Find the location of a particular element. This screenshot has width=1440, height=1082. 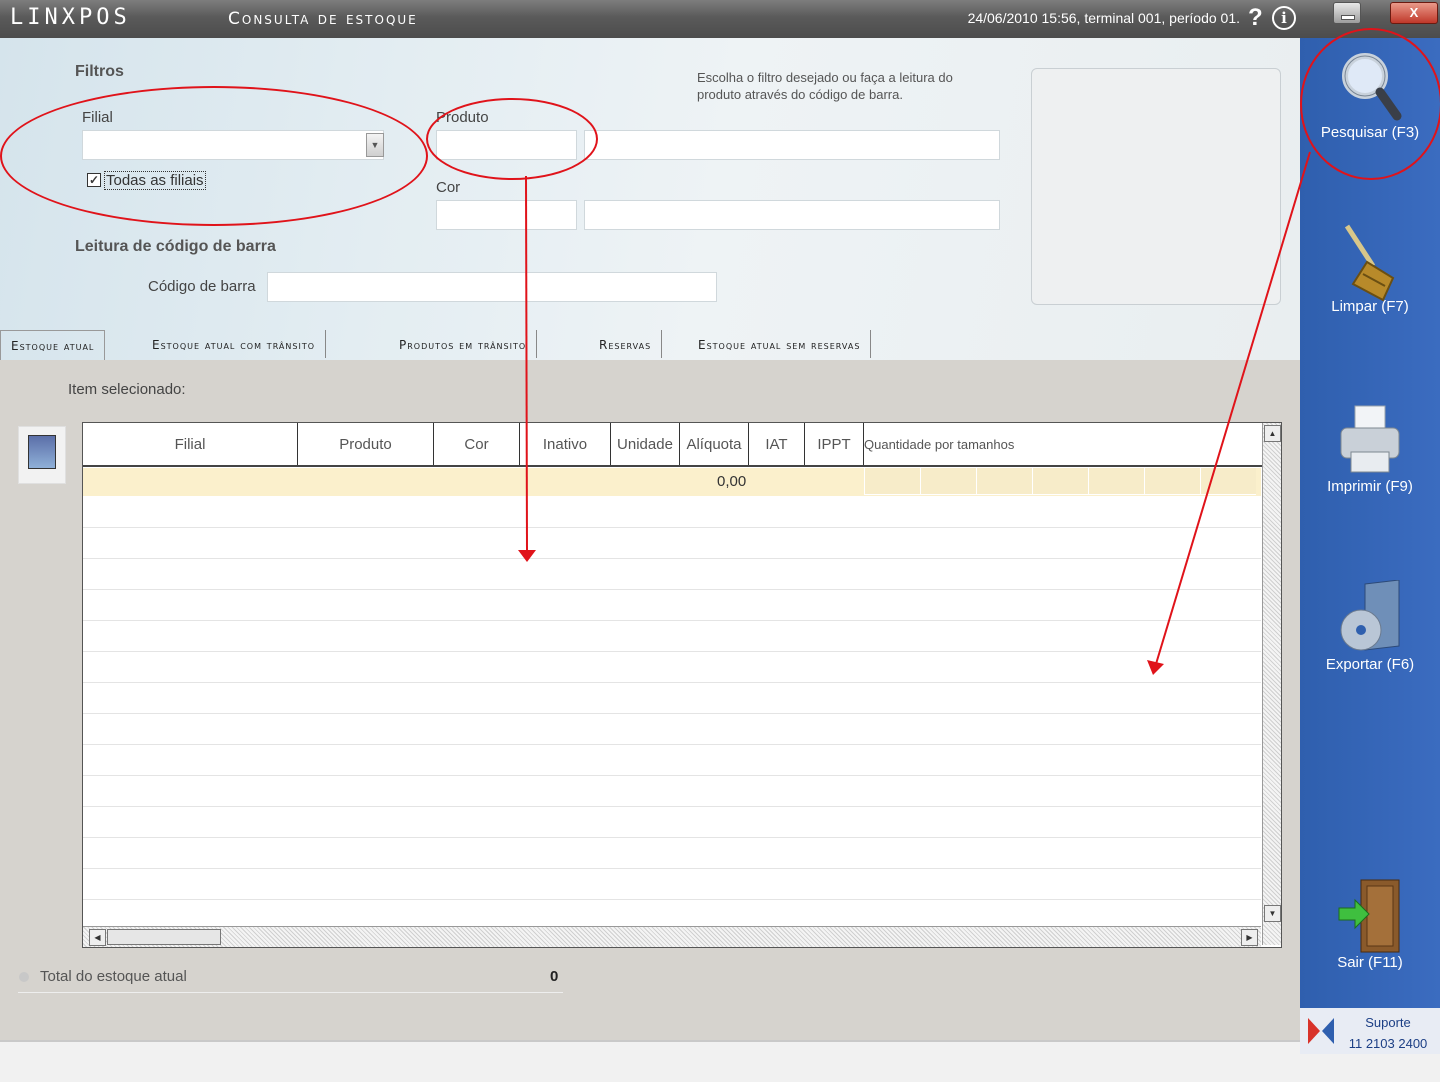

annotation-arrow-product is located at coordinates (526, 364).